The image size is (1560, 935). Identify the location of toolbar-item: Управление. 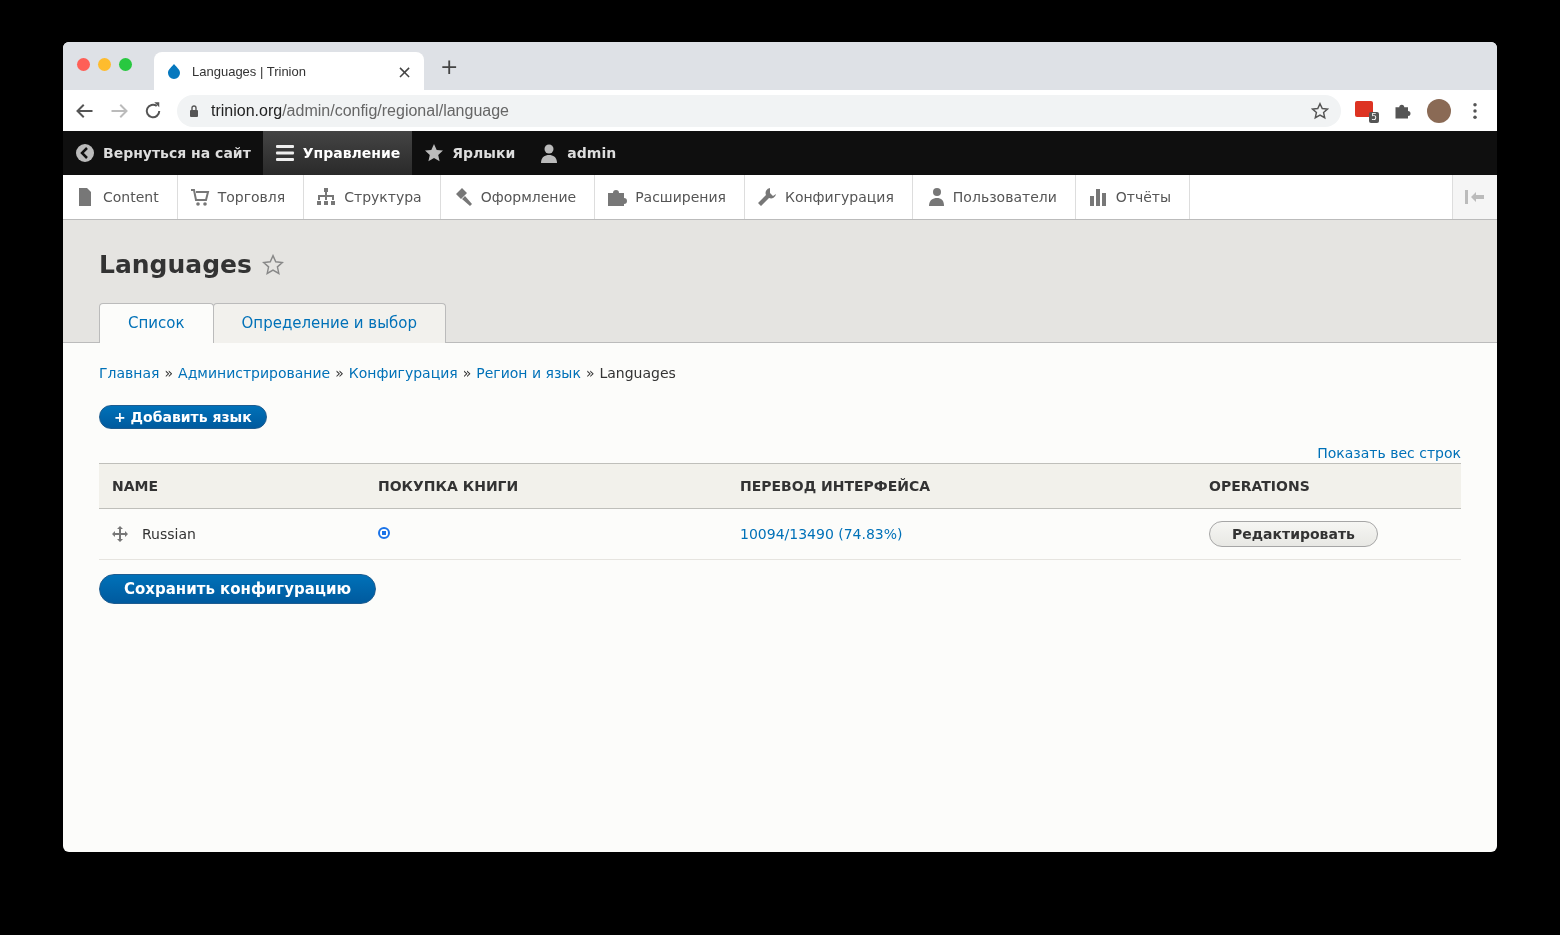
(337, 153).